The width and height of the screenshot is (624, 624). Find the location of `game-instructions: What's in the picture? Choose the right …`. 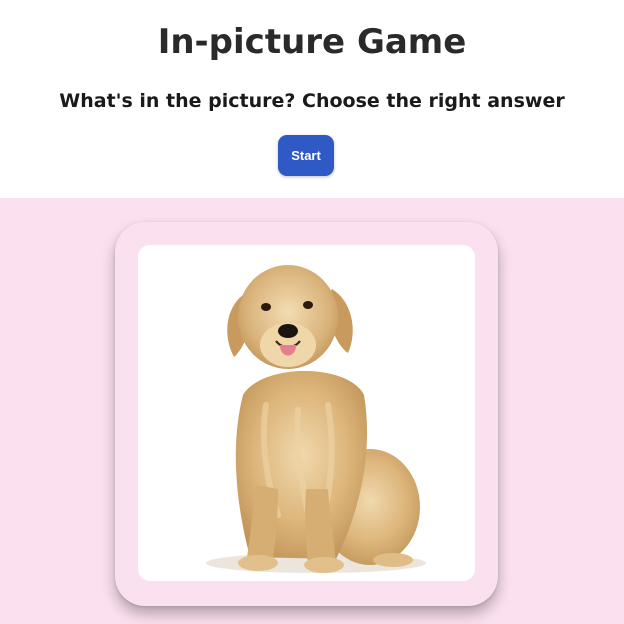

game-instructions: What's in the picture? Choose the right … is located at coordinates (312, 101).